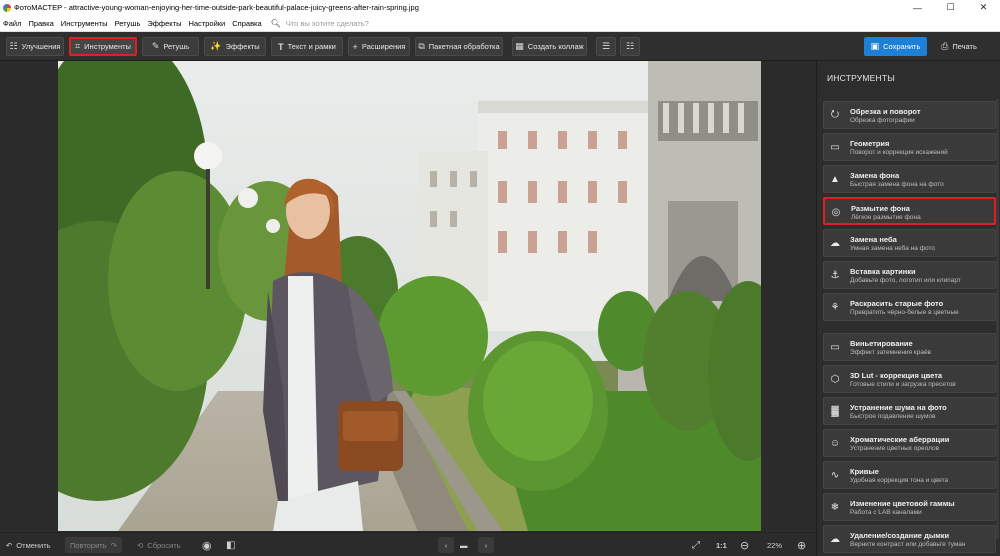 The width and height of the screenshot is (1000, 556). What do you see at coordinates (549, 46) in the screenshot?
I see `create-collage-button: ▦ Создать коллаж` at bounding box center [549, 46].